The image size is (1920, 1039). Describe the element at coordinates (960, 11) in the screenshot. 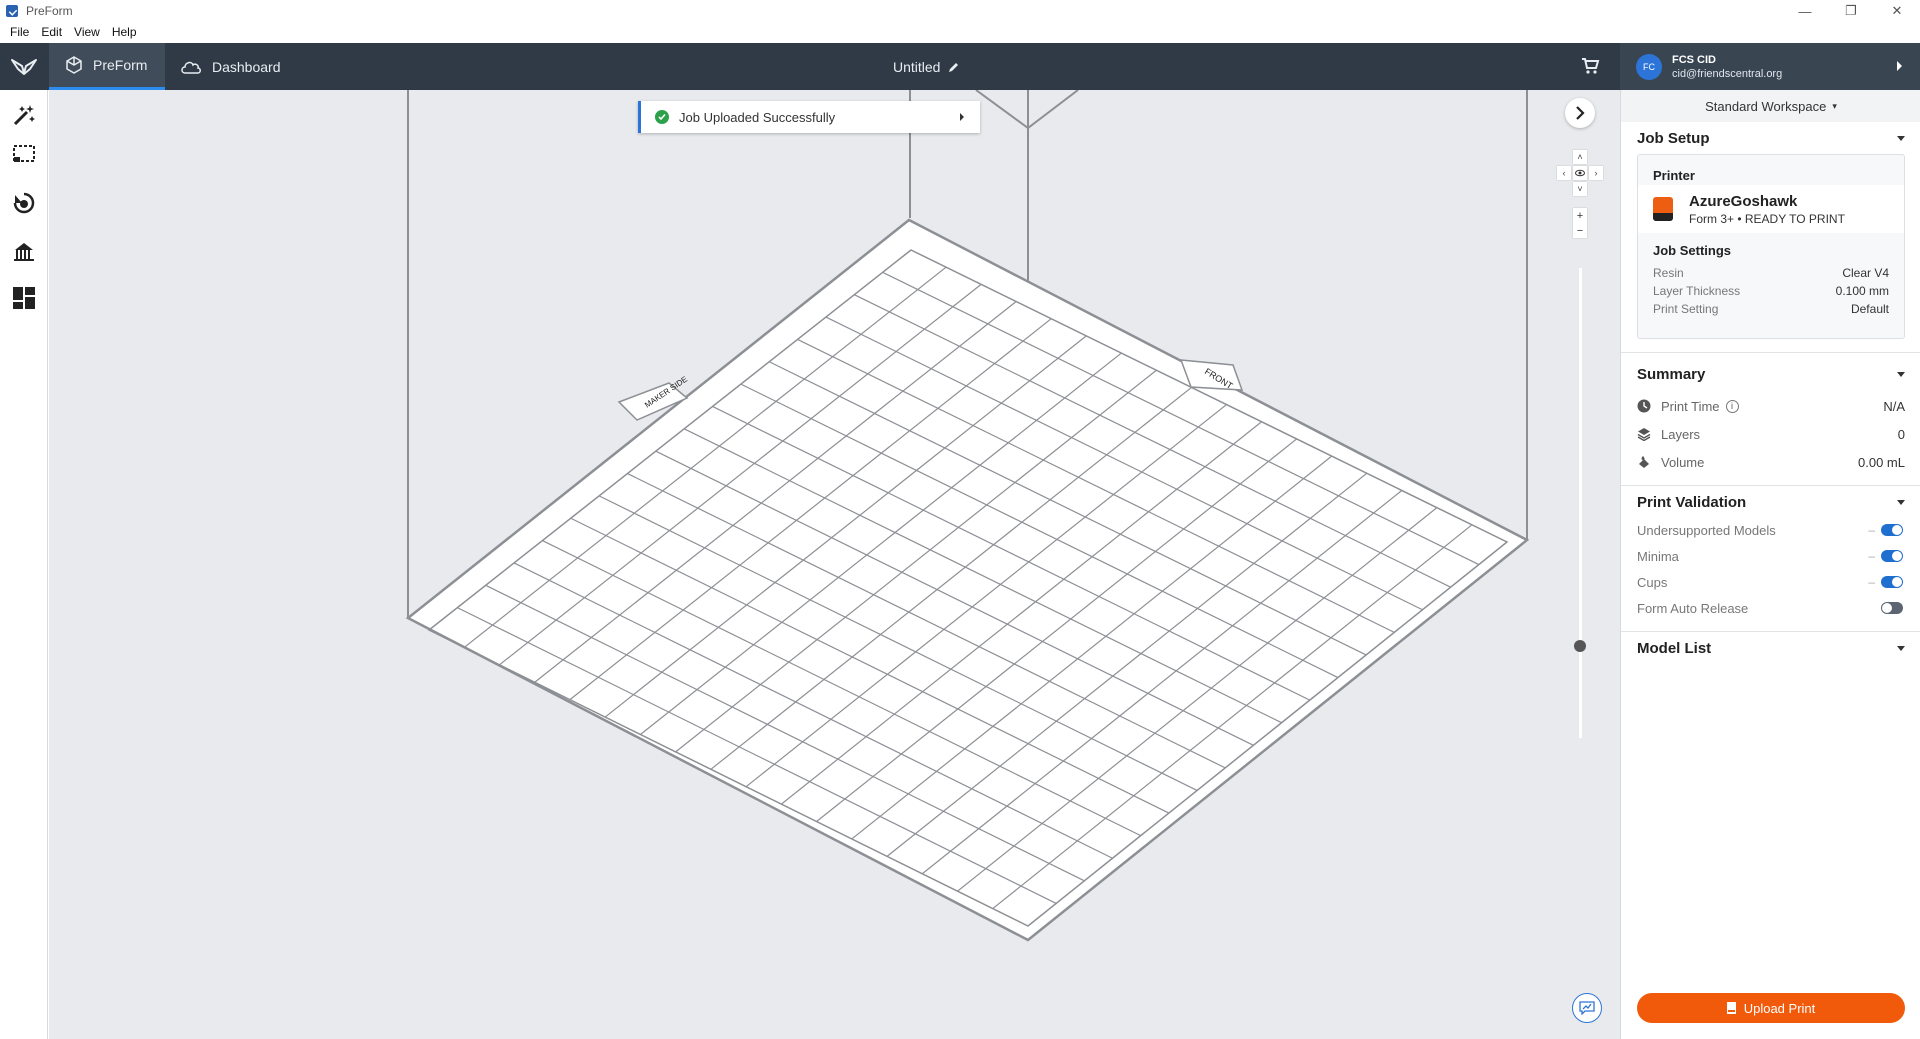

I see `window-titlebar: PreForm — ❐ ✕` at that location.